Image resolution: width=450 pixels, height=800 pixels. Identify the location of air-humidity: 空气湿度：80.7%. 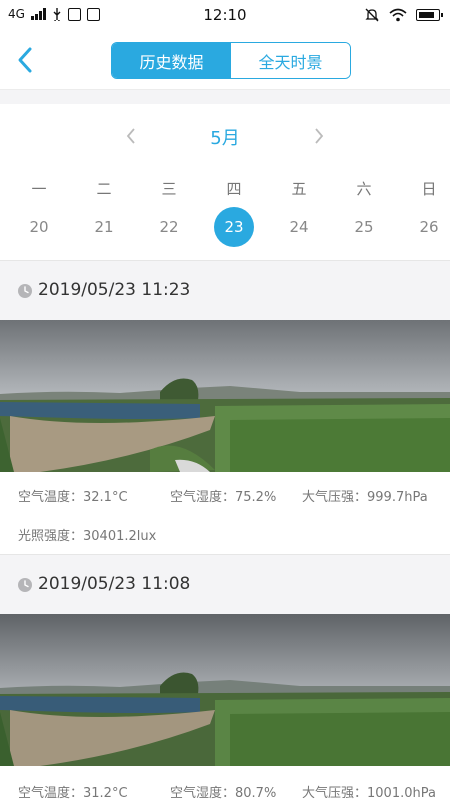
(223, 793).